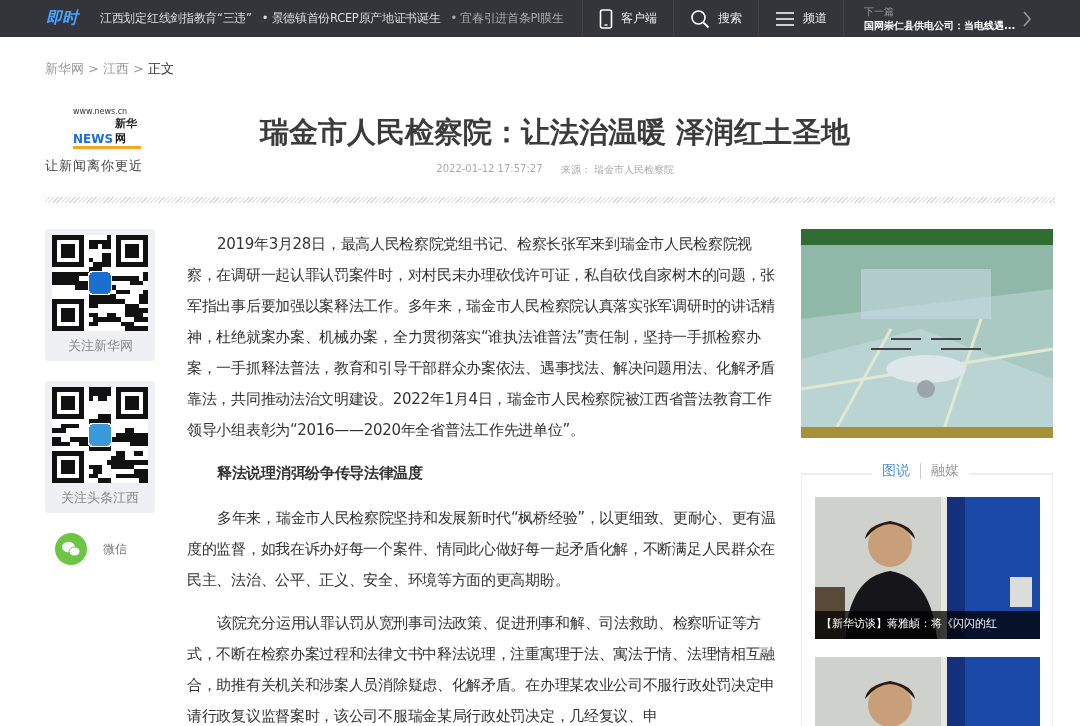 The width and height of the screenshot is (1080, 726). Describe the element at coordinates (176, 18) in the screenshot. I see `news-ticker-link: 江西划定红线剑指教育“三违”` at that location.